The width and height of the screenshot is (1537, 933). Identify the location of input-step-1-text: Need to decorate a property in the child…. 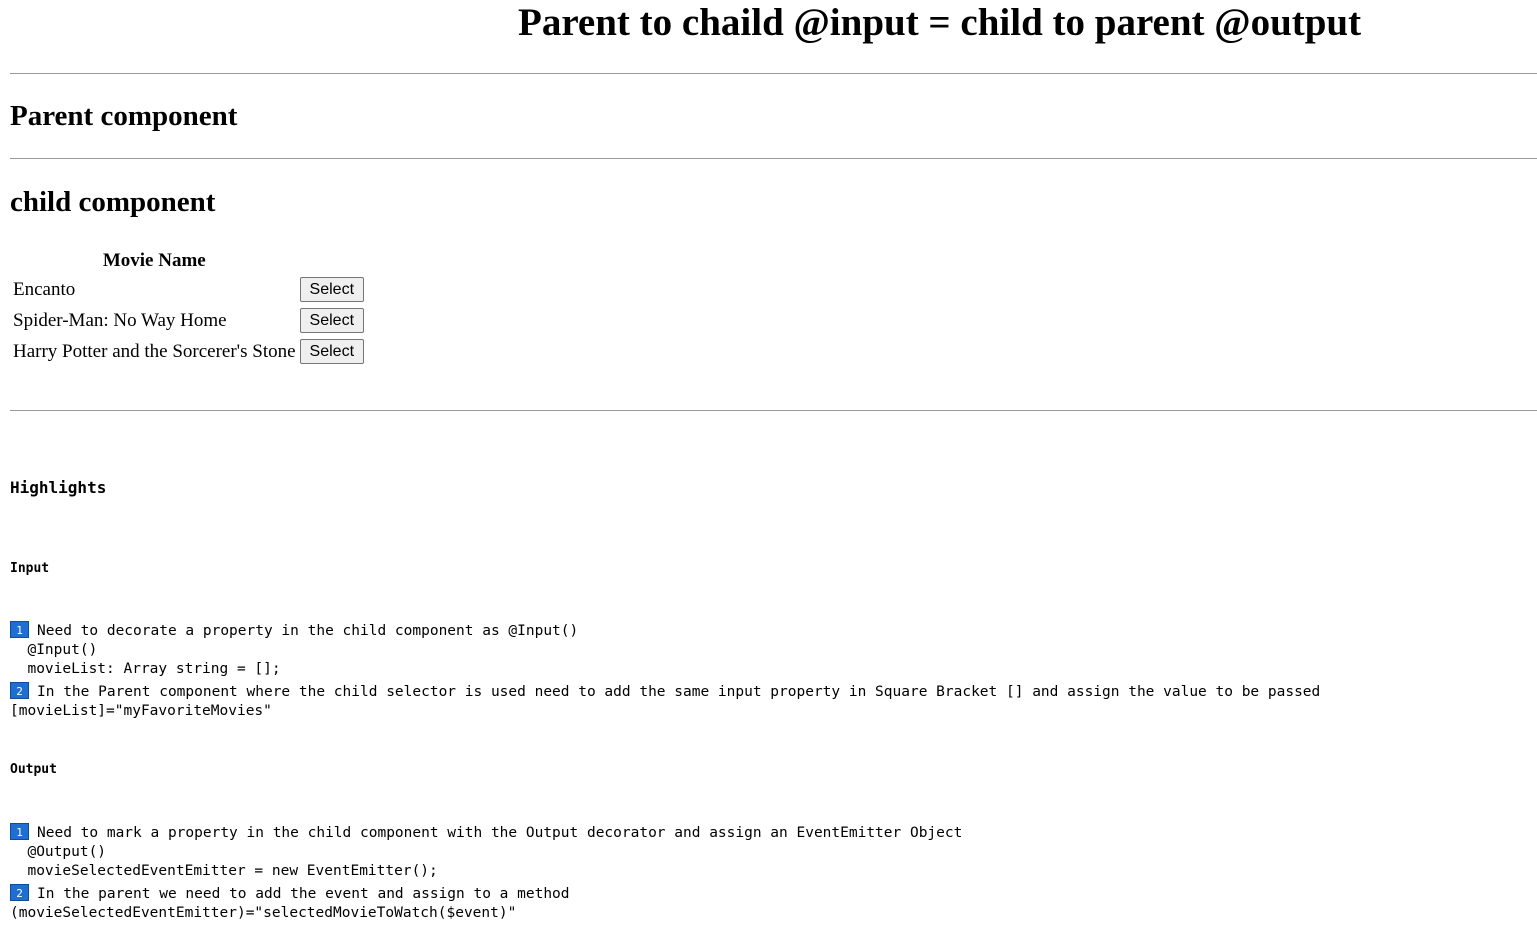
(308, 631).